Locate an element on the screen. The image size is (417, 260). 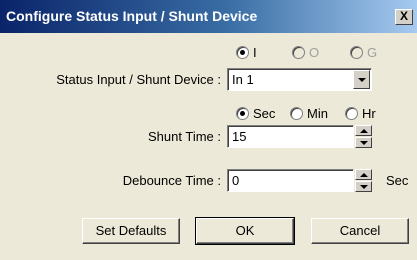
debounce-unit-label: Sec is located at coordinates (397, 180).